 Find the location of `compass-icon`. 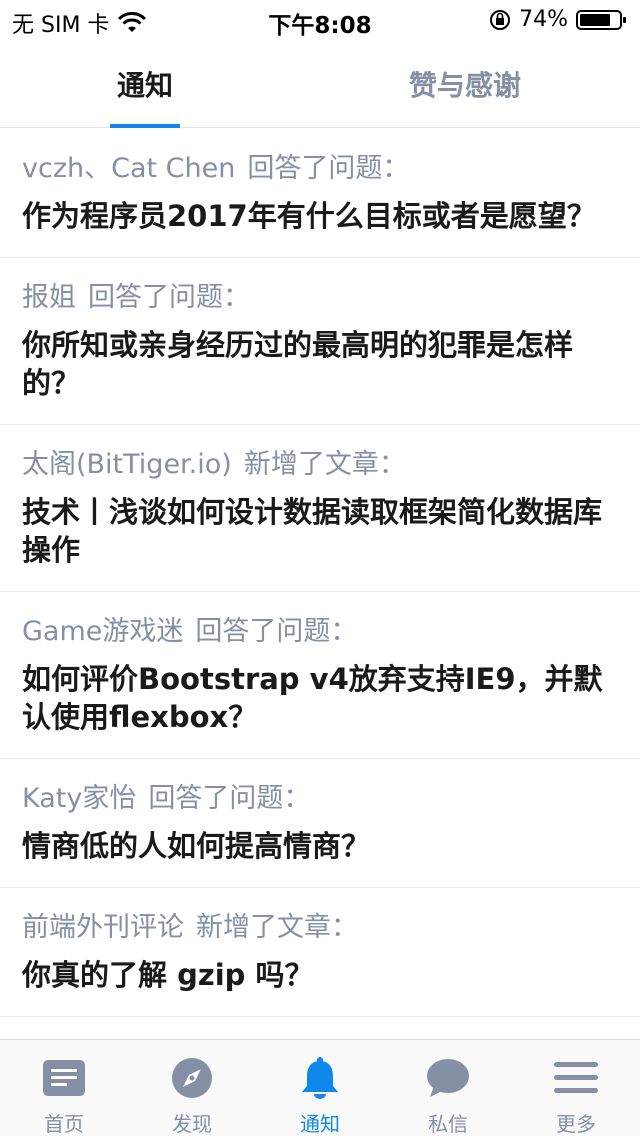

compass-icon is located at coordinates (192, 1078).